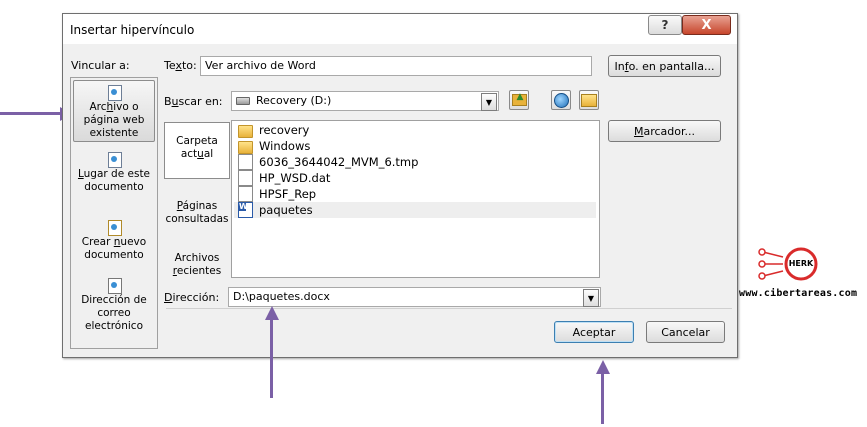 Image resolution: width=867 pixels, height=427 pixels. I want to click on tab-browsed-pages: Páginas consultadas, so click(197, 213).